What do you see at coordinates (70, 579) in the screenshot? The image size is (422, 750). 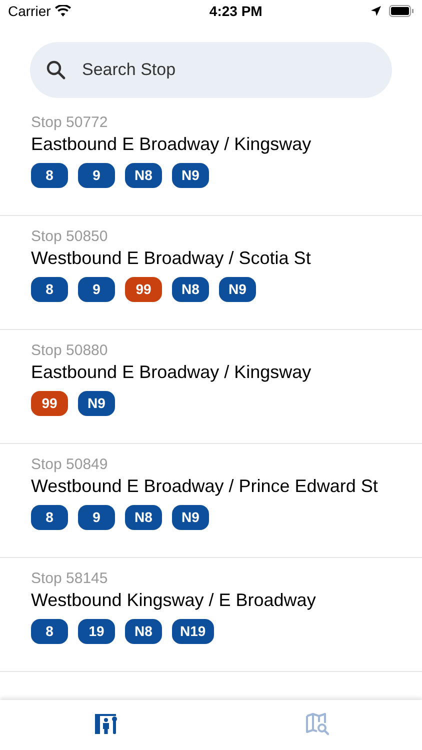 I see `stop-number: Stop 58145` at bounding box center [70, 579].